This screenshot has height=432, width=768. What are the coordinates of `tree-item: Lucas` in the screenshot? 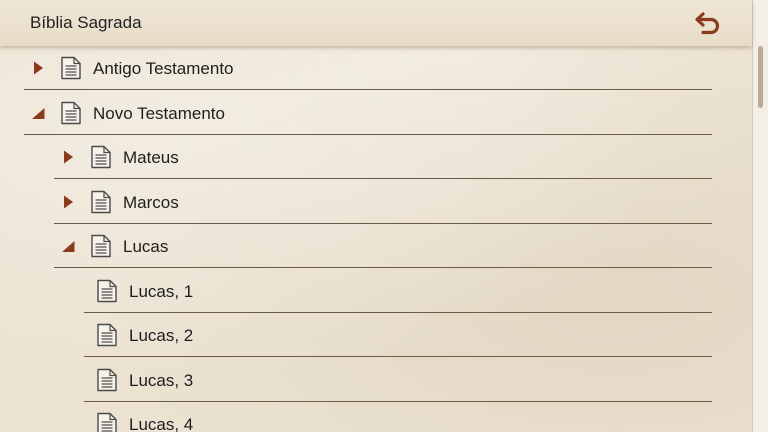 It's located at (383, 246).